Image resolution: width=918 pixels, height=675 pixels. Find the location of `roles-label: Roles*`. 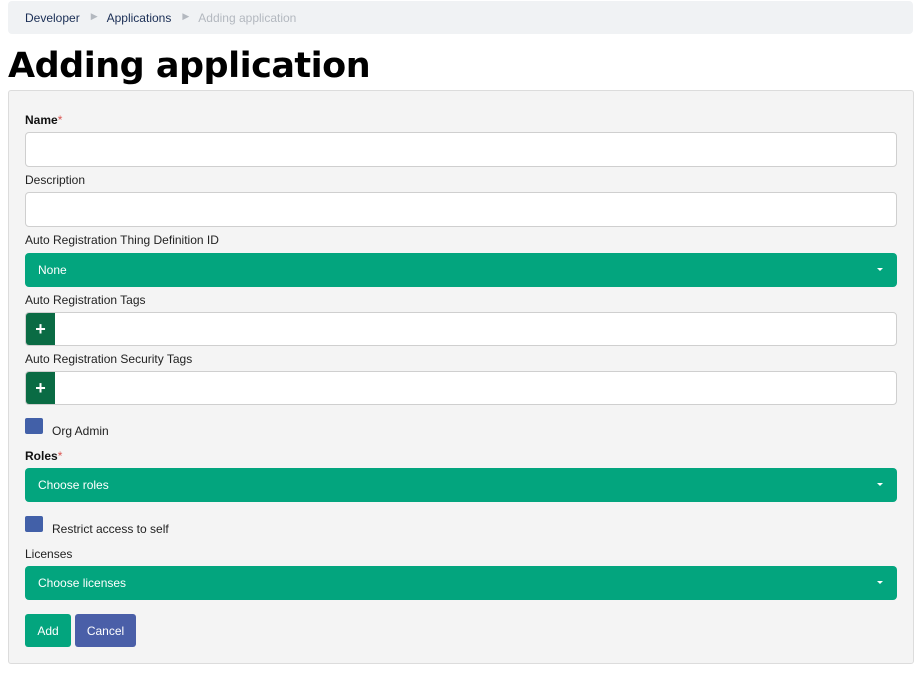

roles-label: Roles* is located at coordinates (43, 456).